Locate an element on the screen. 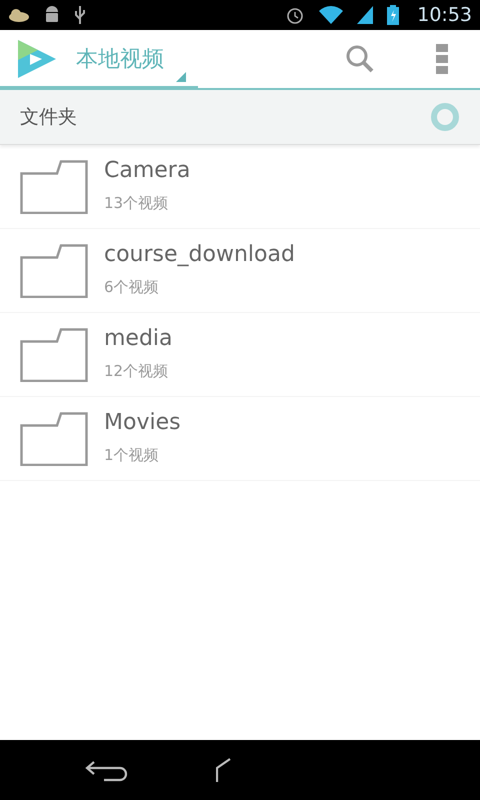 The width and height of the screenshot is (480, 800). section-title: 文件夹 is located at coordinates (48, 117).